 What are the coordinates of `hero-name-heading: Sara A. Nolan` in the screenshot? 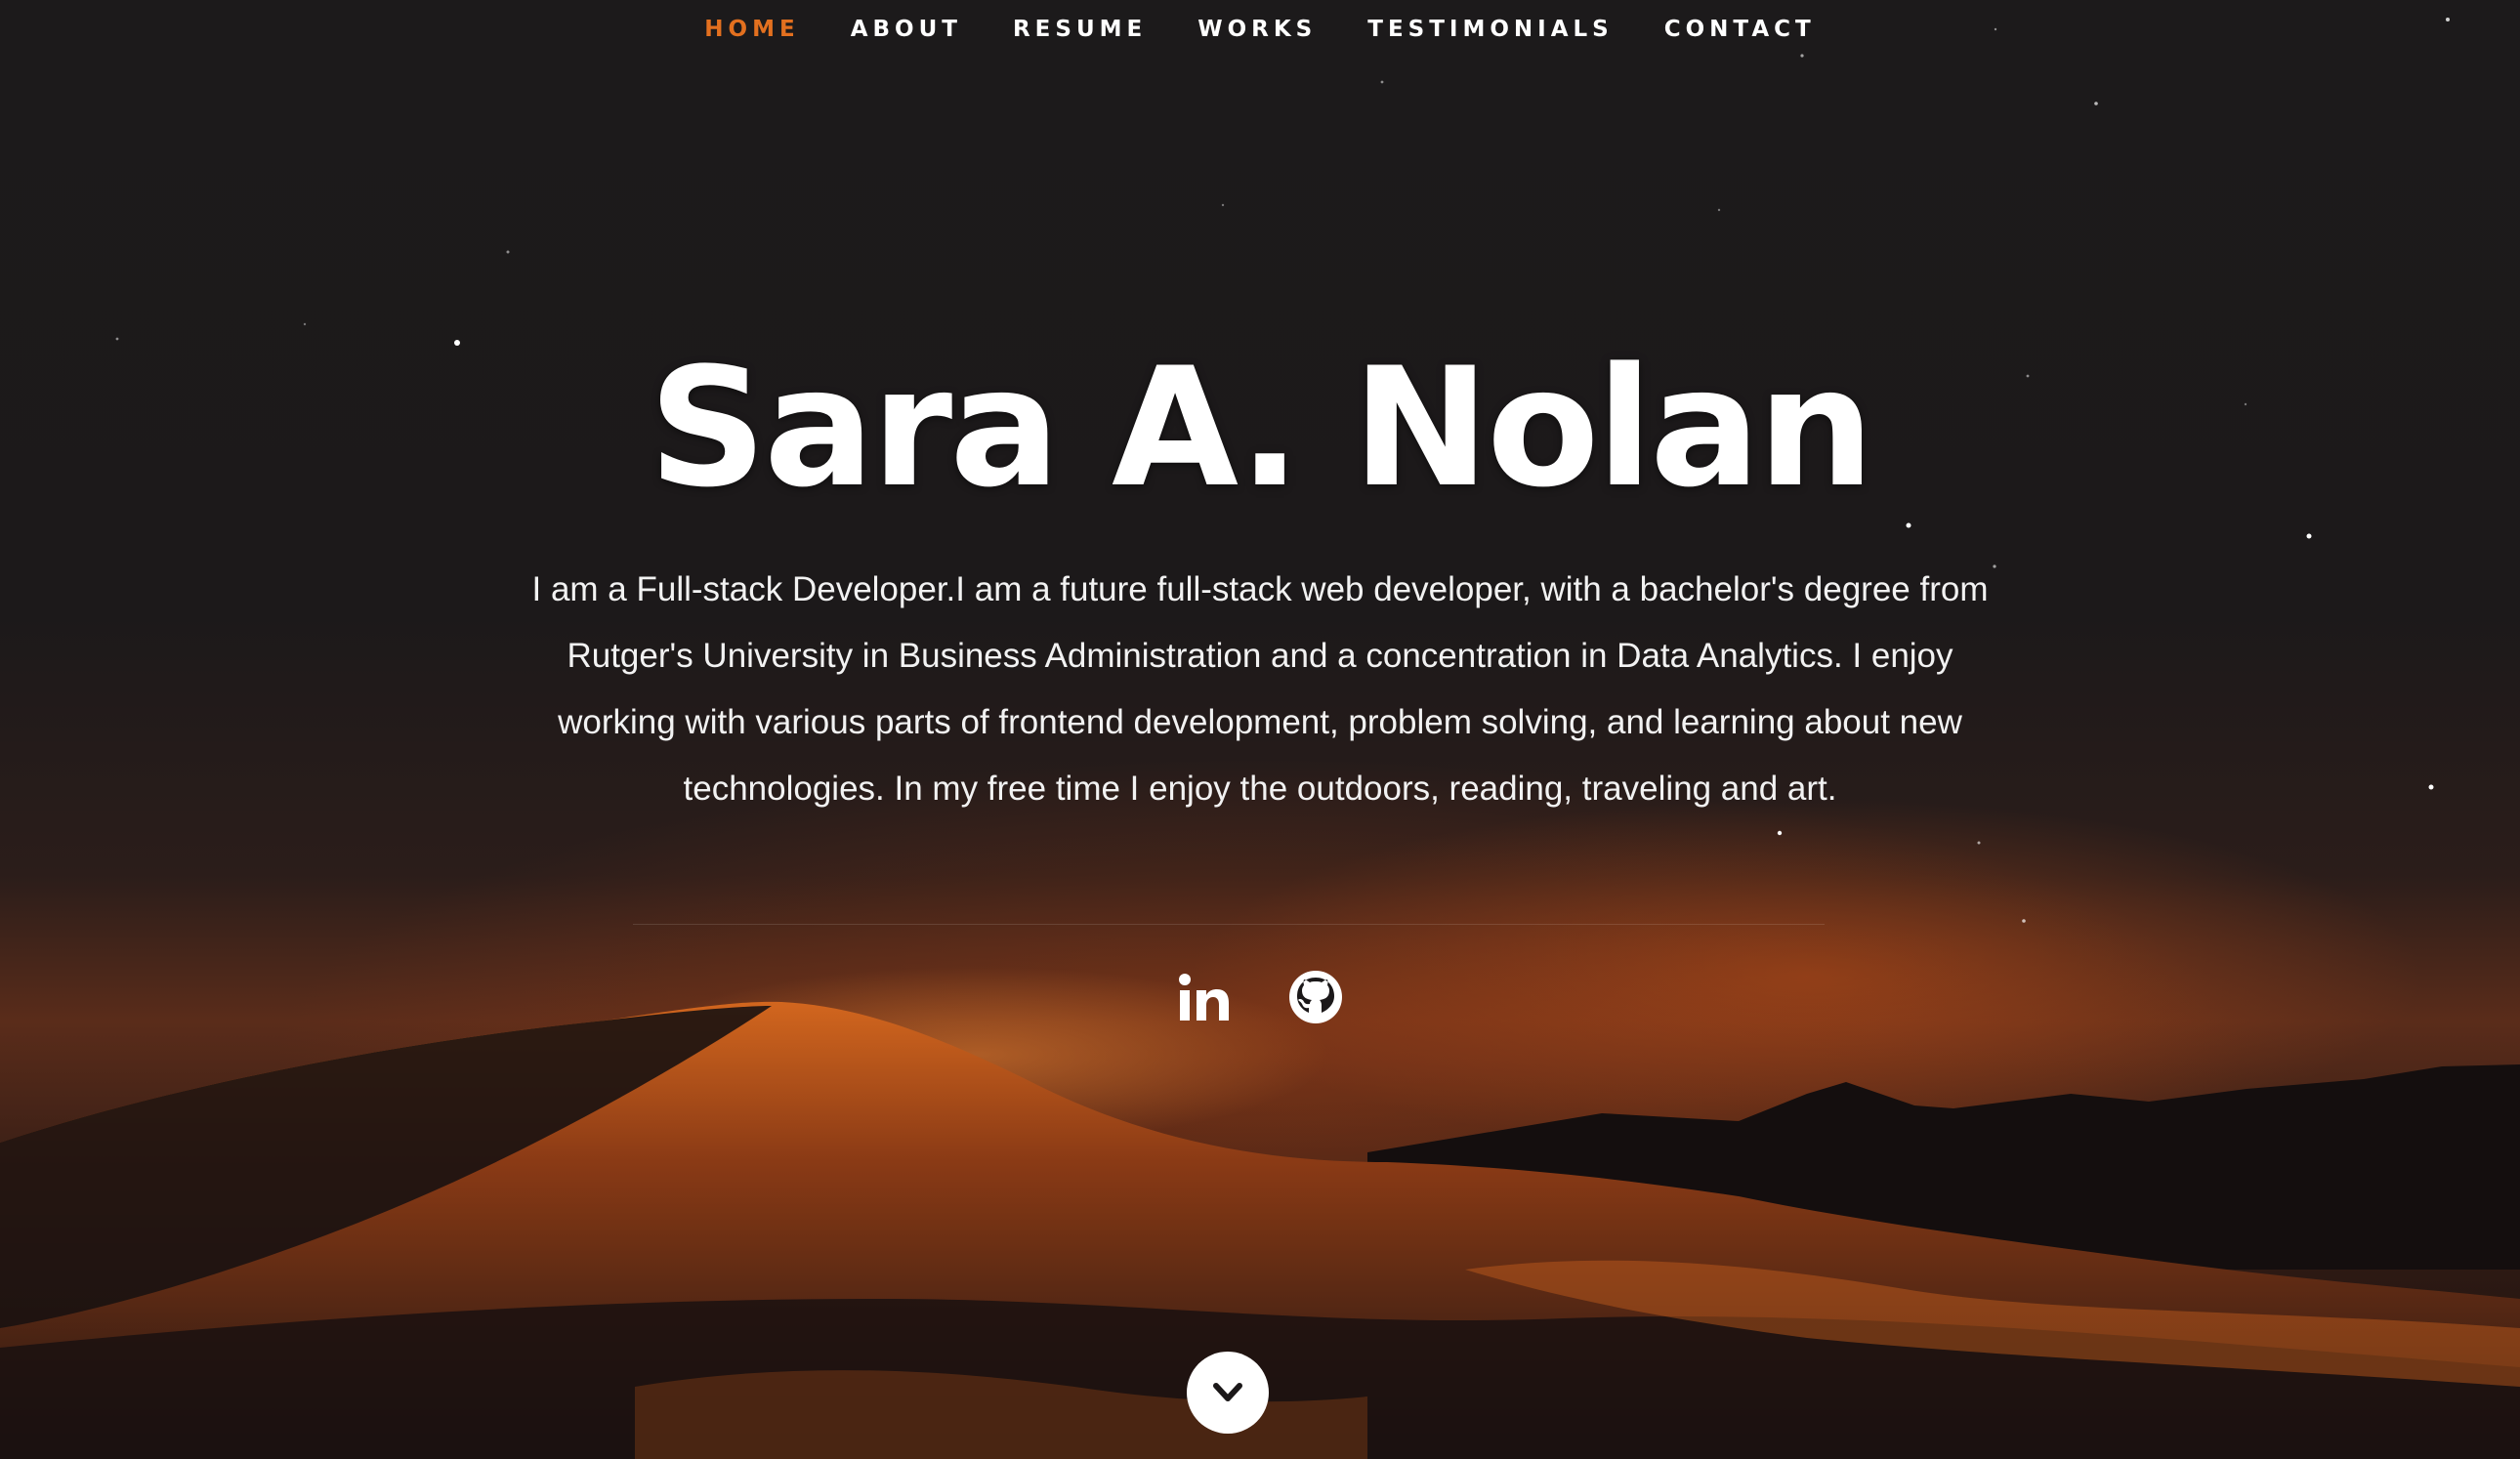 It's located at (1261, 428).